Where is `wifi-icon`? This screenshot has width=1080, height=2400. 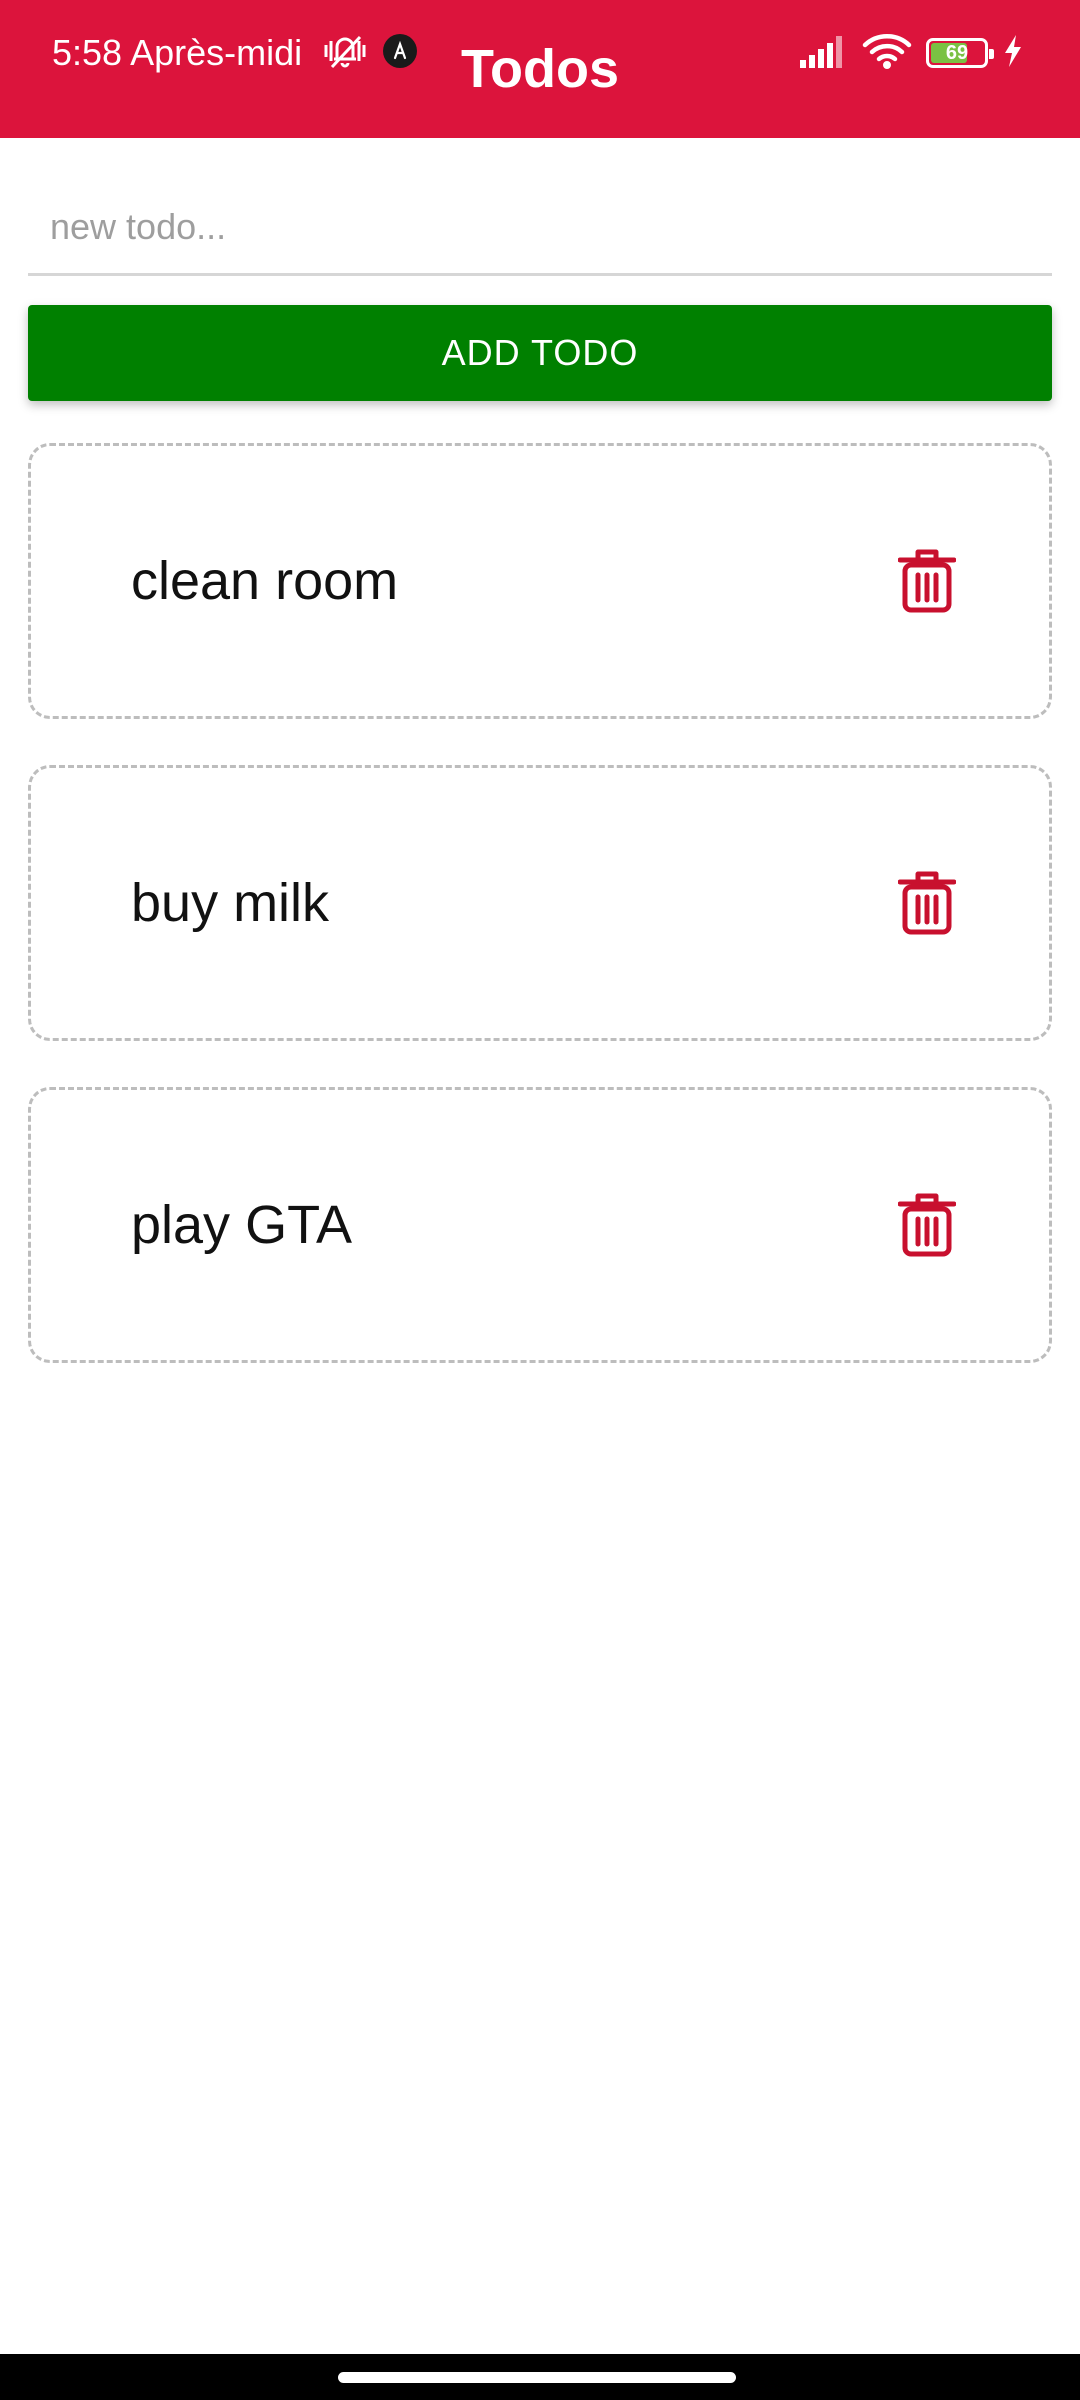 wifi-icon is located at coordinates (887, 53).